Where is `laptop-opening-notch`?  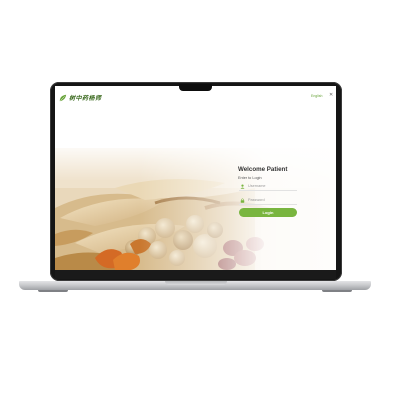
laptop-opening-notch is located at coordinates (196, 283).